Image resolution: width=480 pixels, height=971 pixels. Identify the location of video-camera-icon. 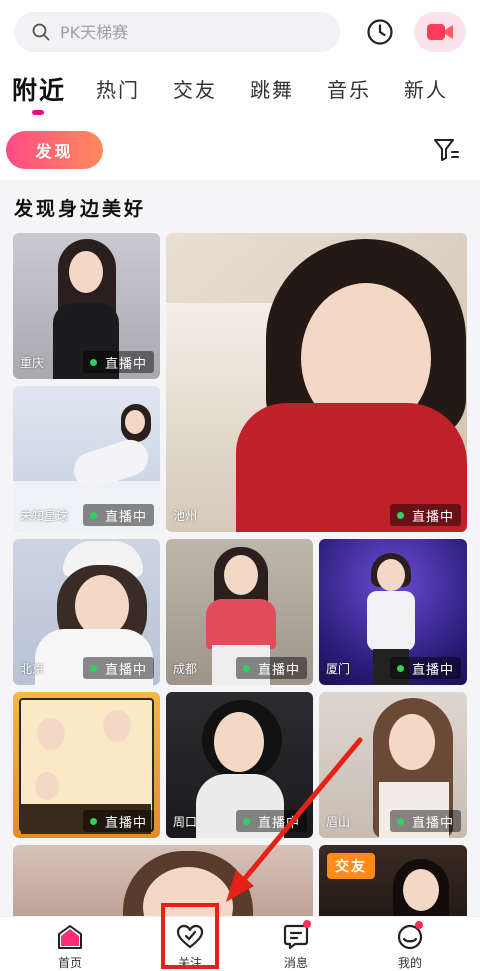
(440, 32).